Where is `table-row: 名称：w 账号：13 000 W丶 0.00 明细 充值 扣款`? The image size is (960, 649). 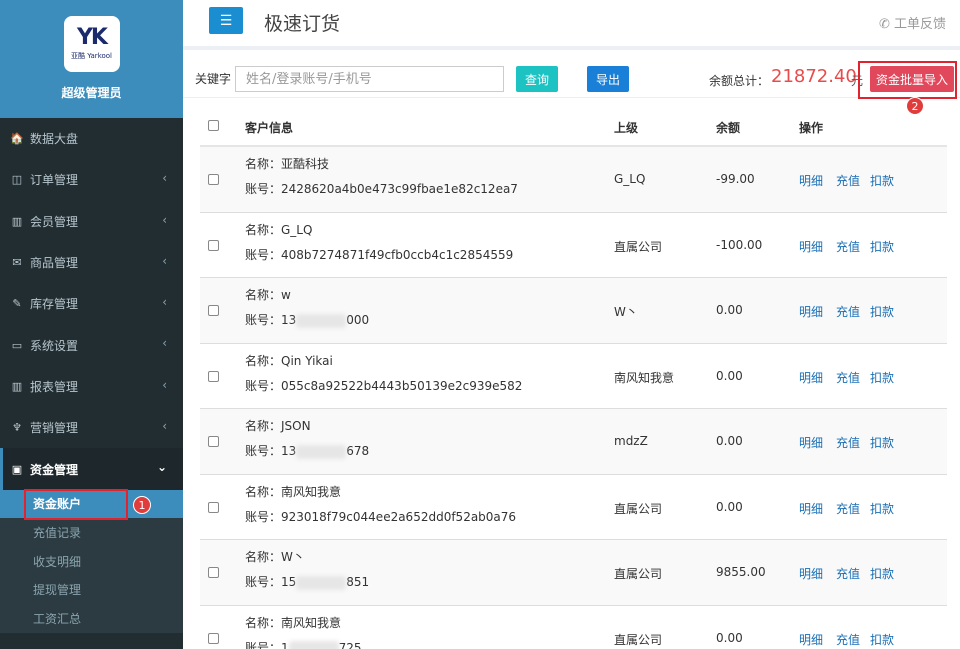
table-row: 名称：w 账号：13 000 W丶 0.00 明细 充值 扣款 is located at coordinates (573, 311).